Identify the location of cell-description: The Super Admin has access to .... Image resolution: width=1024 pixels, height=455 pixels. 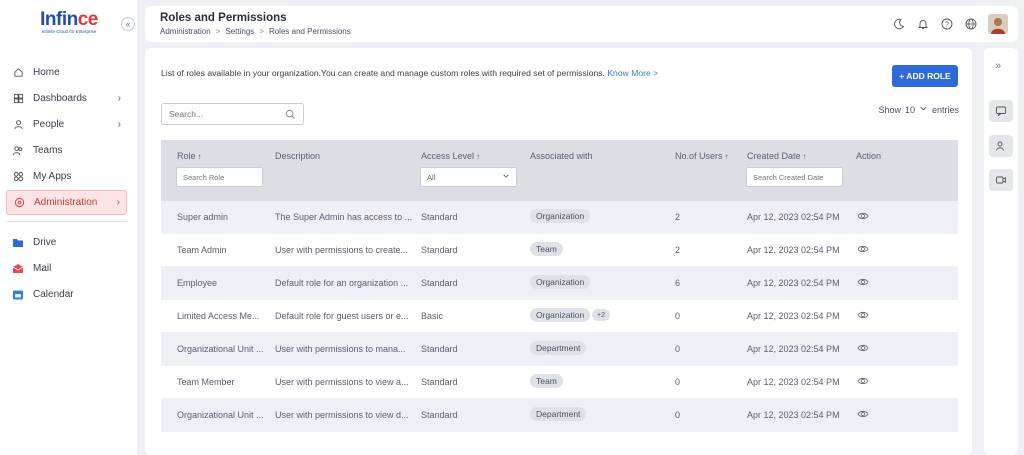
(344, 217).